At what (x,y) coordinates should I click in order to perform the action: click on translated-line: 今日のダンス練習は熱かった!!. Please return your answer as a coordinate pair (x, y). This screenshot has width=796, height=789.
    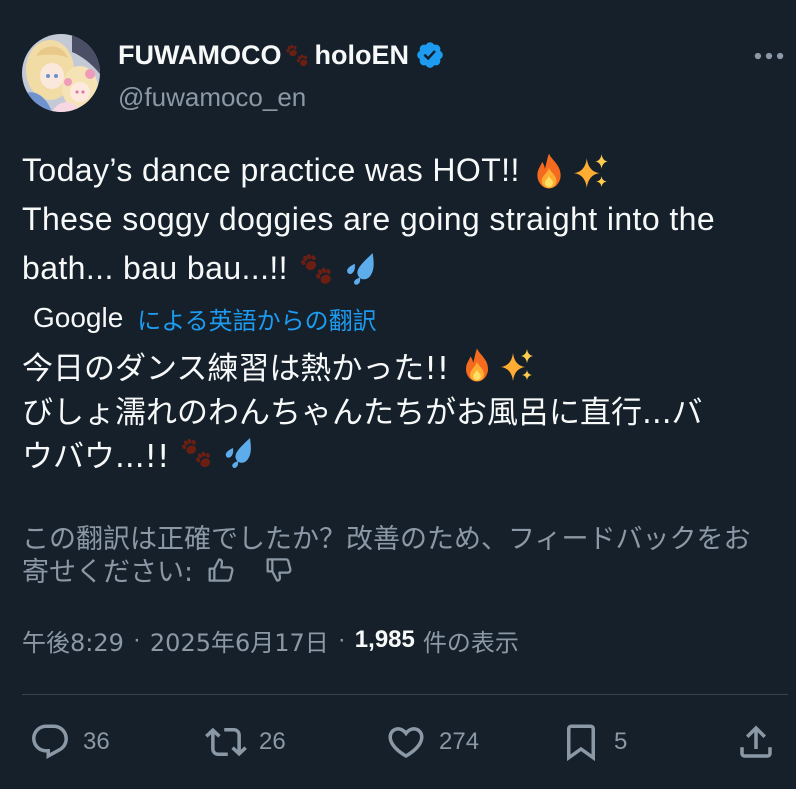
    Looking at the image, I should click on (362, 365).